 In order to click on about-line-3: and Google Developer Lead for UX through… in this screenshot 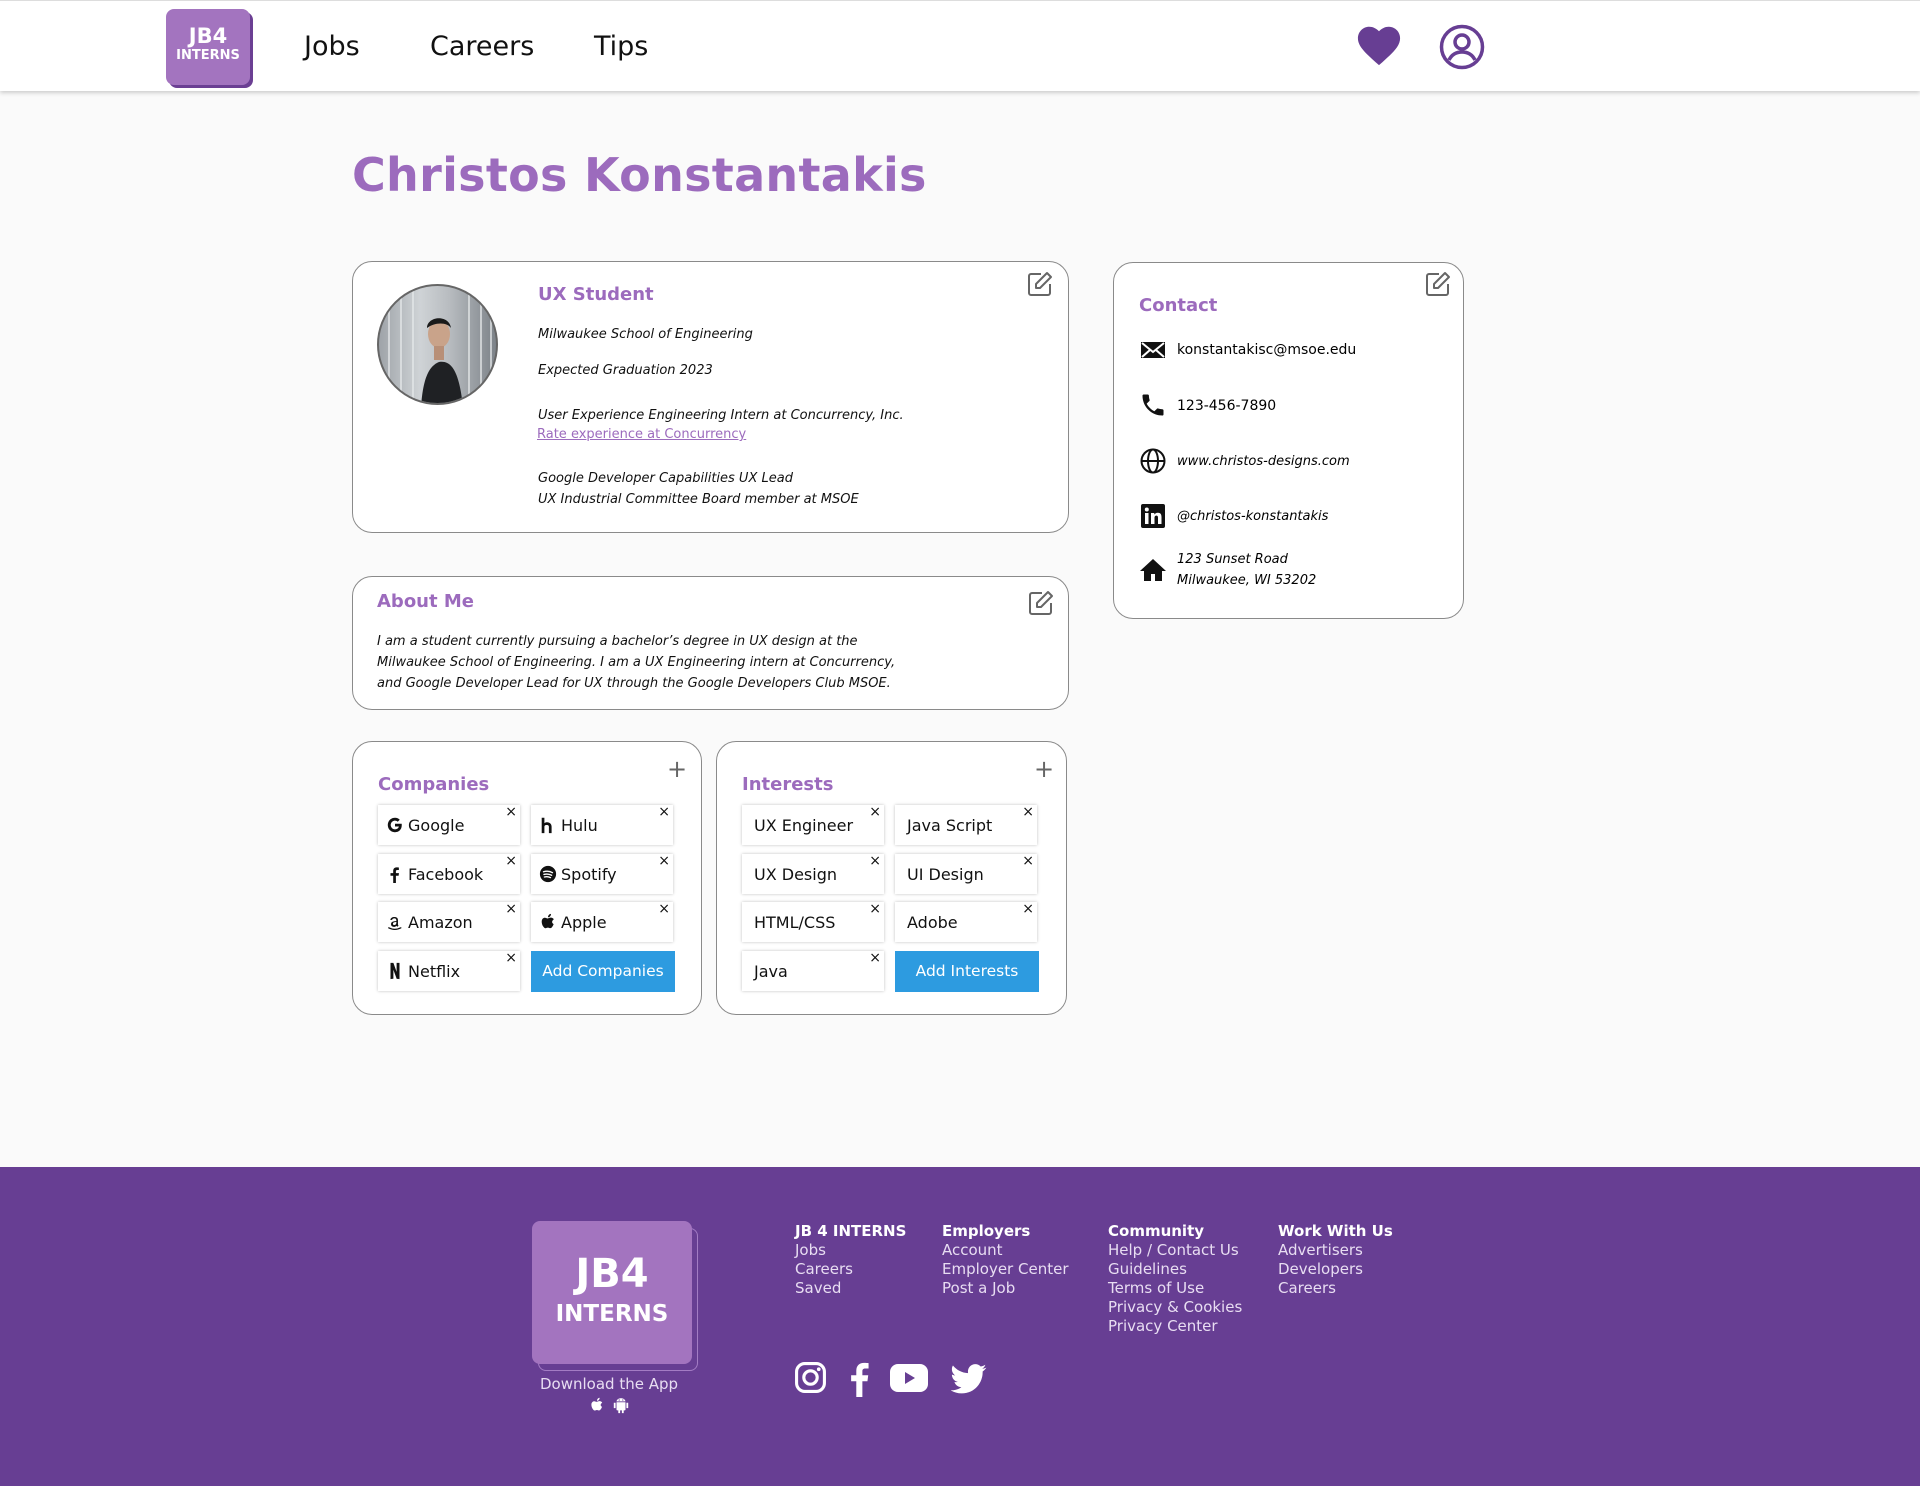, I will do `click(634, 683)`.